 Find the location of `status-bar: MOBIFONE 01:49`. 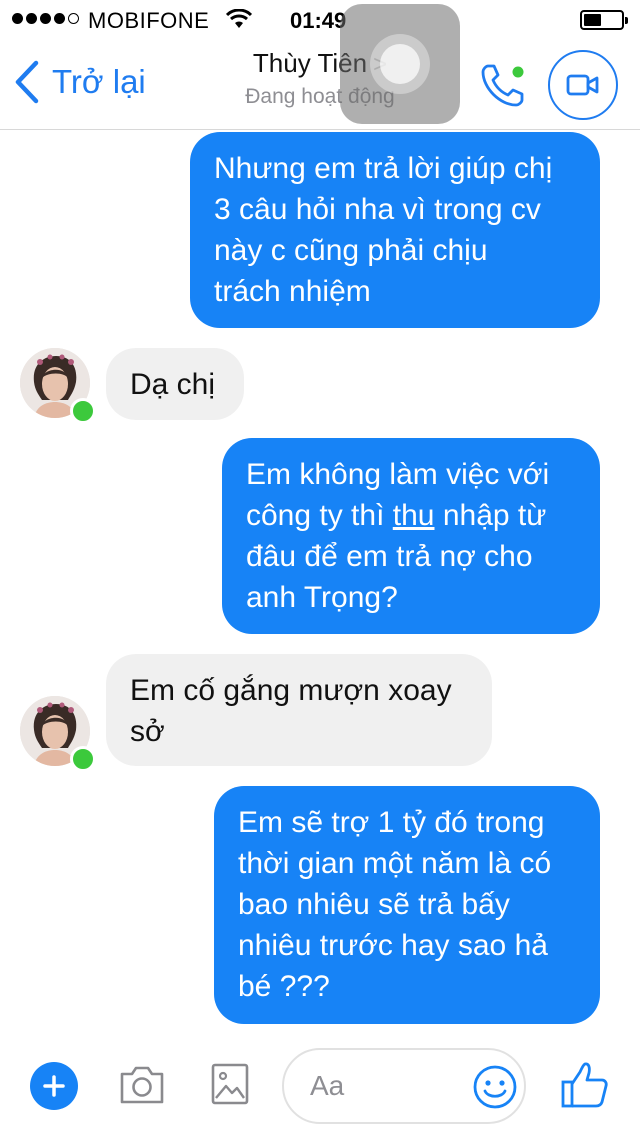

status-bar: MOBIFONE 01:49 is located at coordinates (320, 20).